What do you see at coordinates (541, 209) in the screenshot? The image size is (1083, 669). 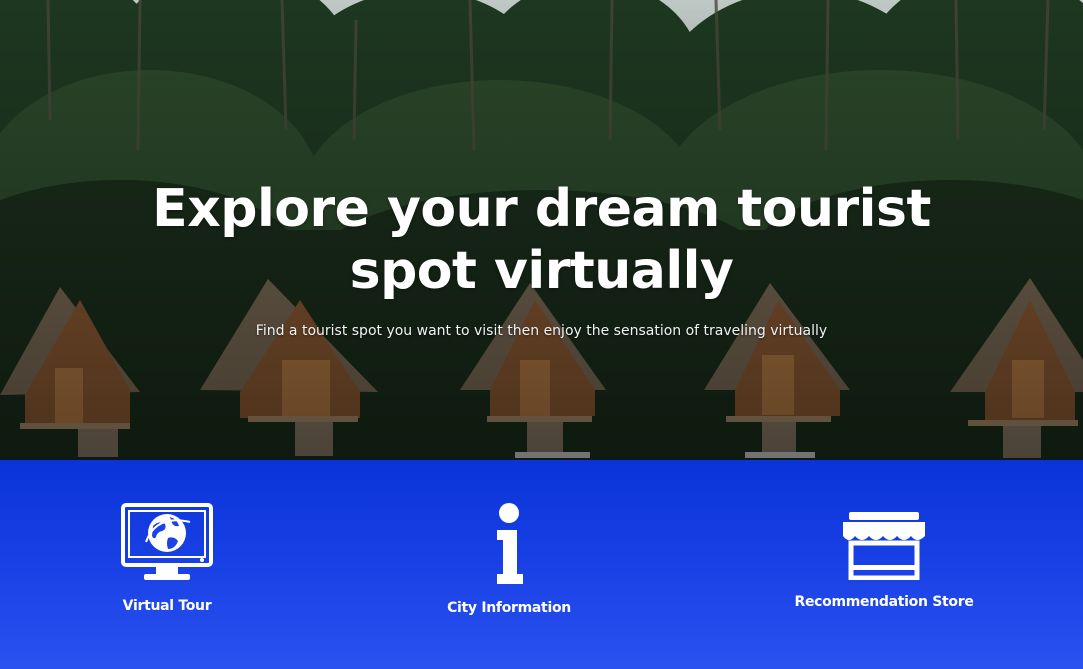 I see `hero-title-line-1: Explore your dream tourist` at bounding box center [541, 209].